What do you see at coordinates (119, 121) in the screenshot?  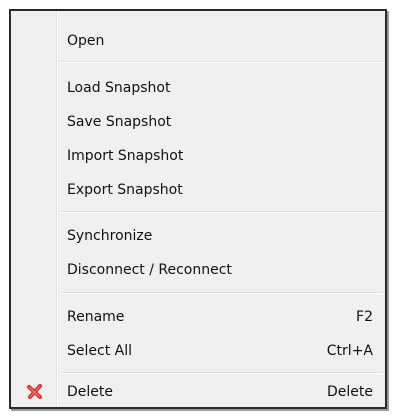 I see `menu-item-label: Save Snapshot` at bounding box center [119, 121].